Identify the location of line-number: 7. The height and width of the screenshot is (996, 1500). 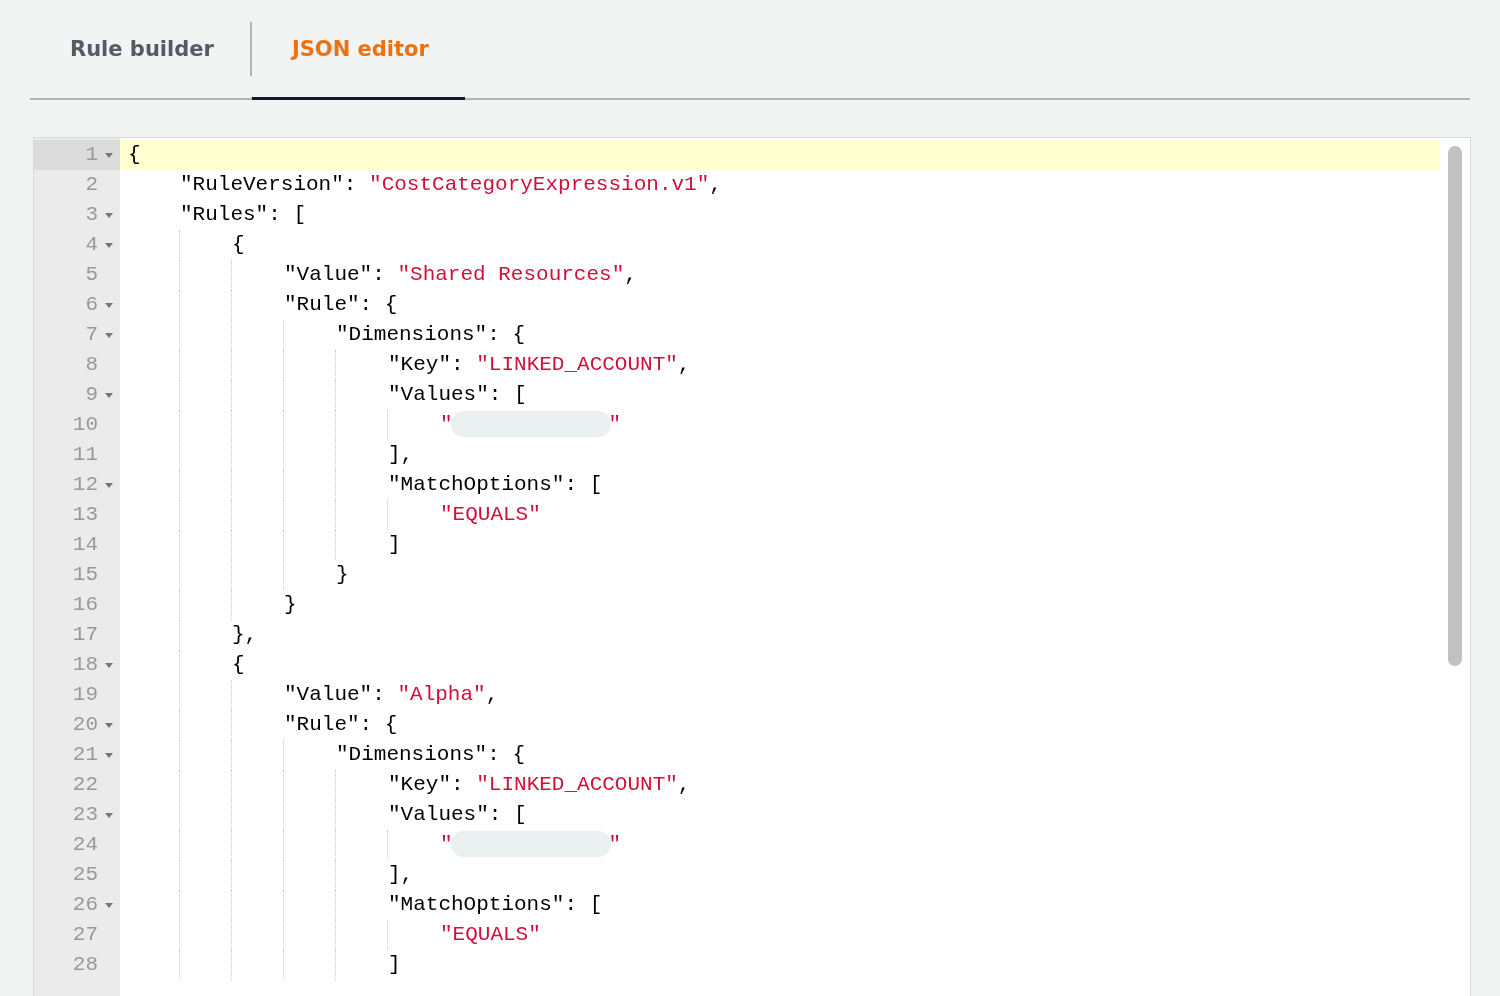
(91, 335).